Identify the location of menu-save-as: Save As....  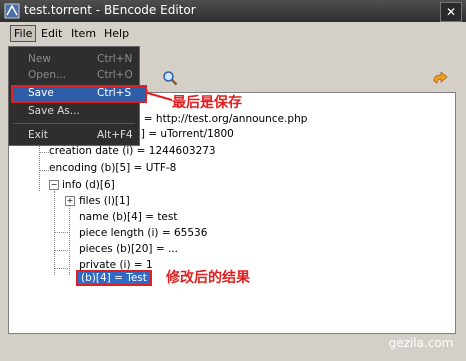
(54, 111).